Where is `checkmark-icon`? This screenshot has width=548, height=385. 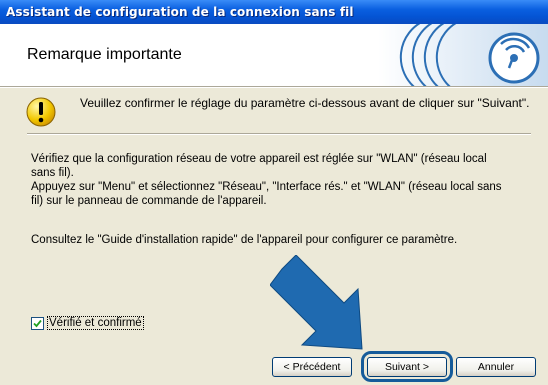 checkmark-icon is located at coordinates (37, 323).